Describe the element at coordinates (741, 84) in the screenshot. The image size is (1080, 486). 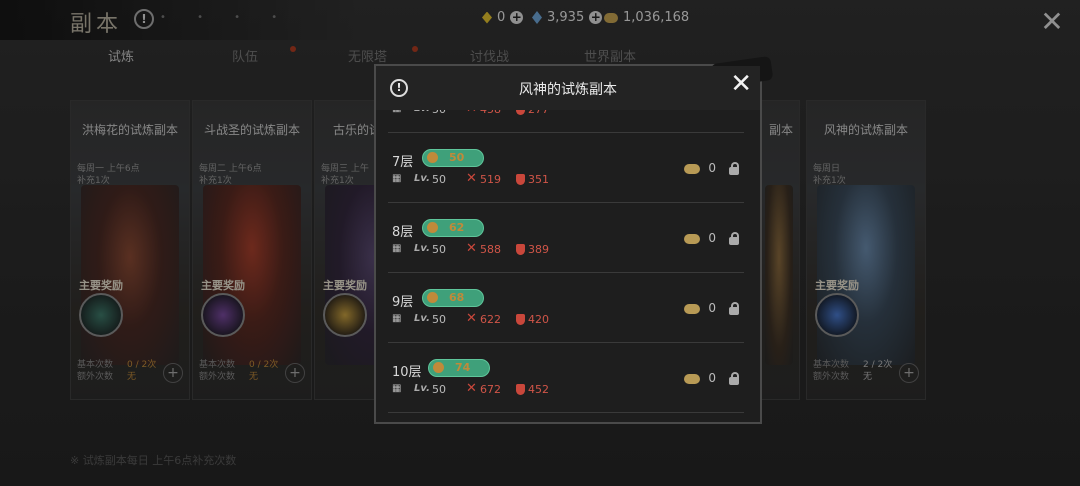
I see `close-modal-button: ✕` at that location.